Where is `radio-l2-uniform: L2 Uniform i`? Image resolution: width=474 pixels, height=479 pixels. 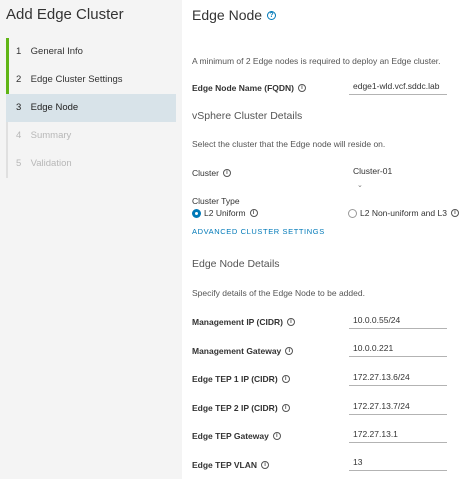 radio-l2-uniform: L2 Uniform i is located at coordinates (225, 213).